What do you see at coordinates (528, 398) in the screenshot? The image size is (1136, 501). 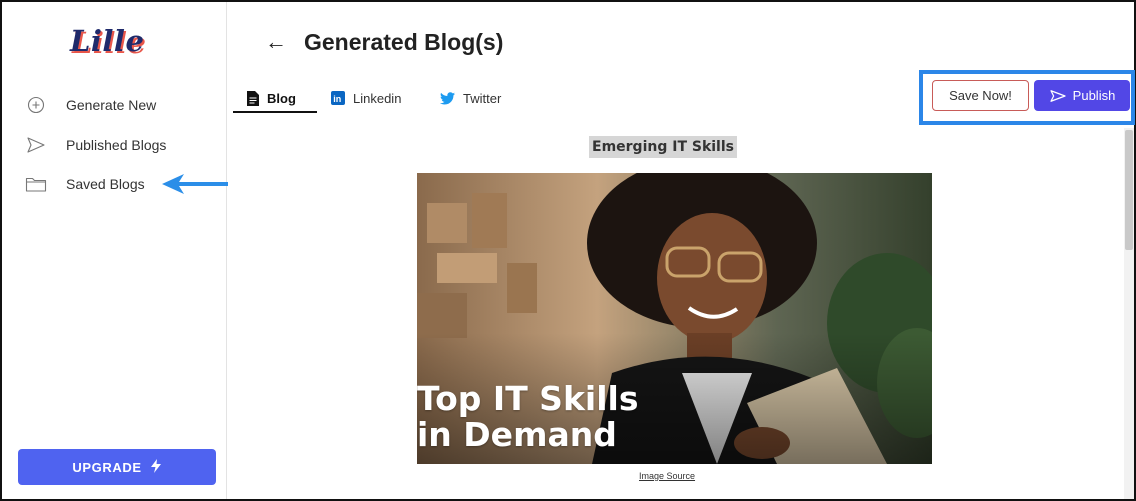 I see `hero-line-1: Top IT Skills` at bounding box center [528, 398].